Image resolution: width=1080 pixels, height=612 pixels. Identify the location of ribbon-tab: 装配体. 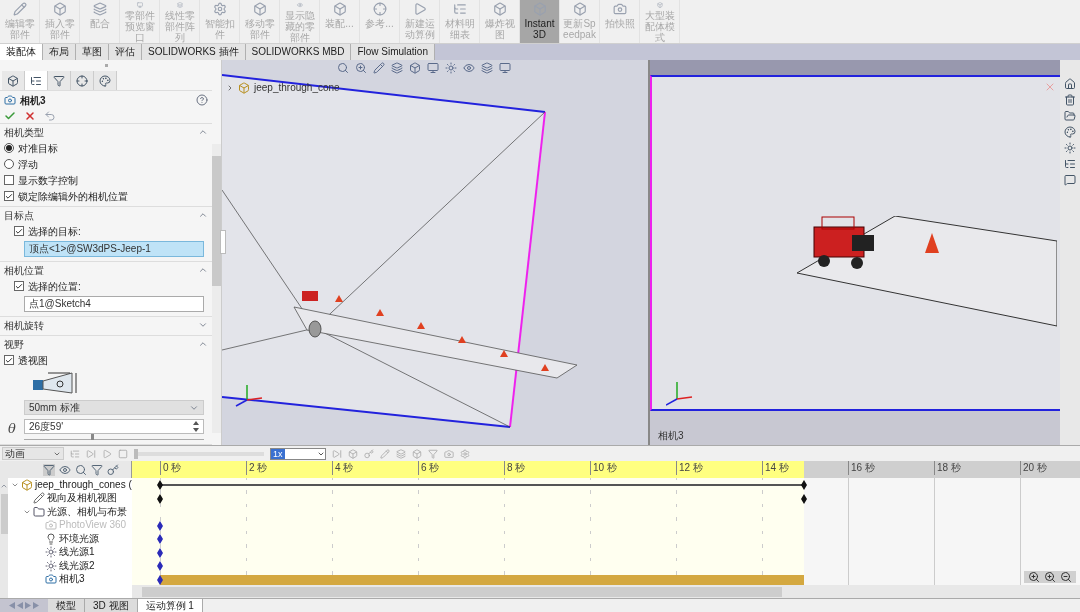
(21, 52).